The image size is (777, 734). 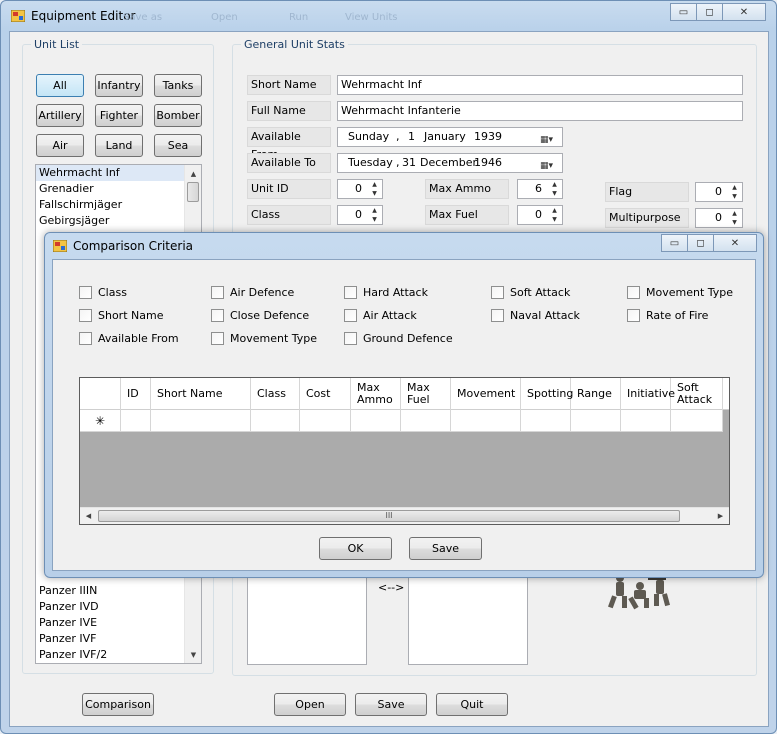 I want to click on list-item: Grenadier, so click(x=118, y=189).